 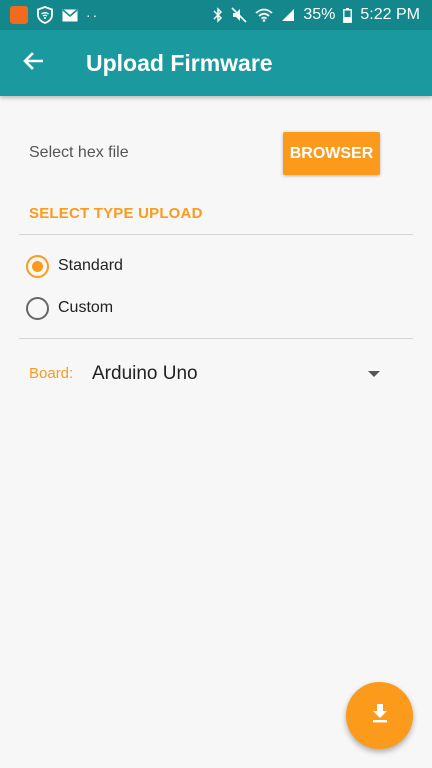 I want to click on radio-unchecked-icon, so click(x=37, y=308).